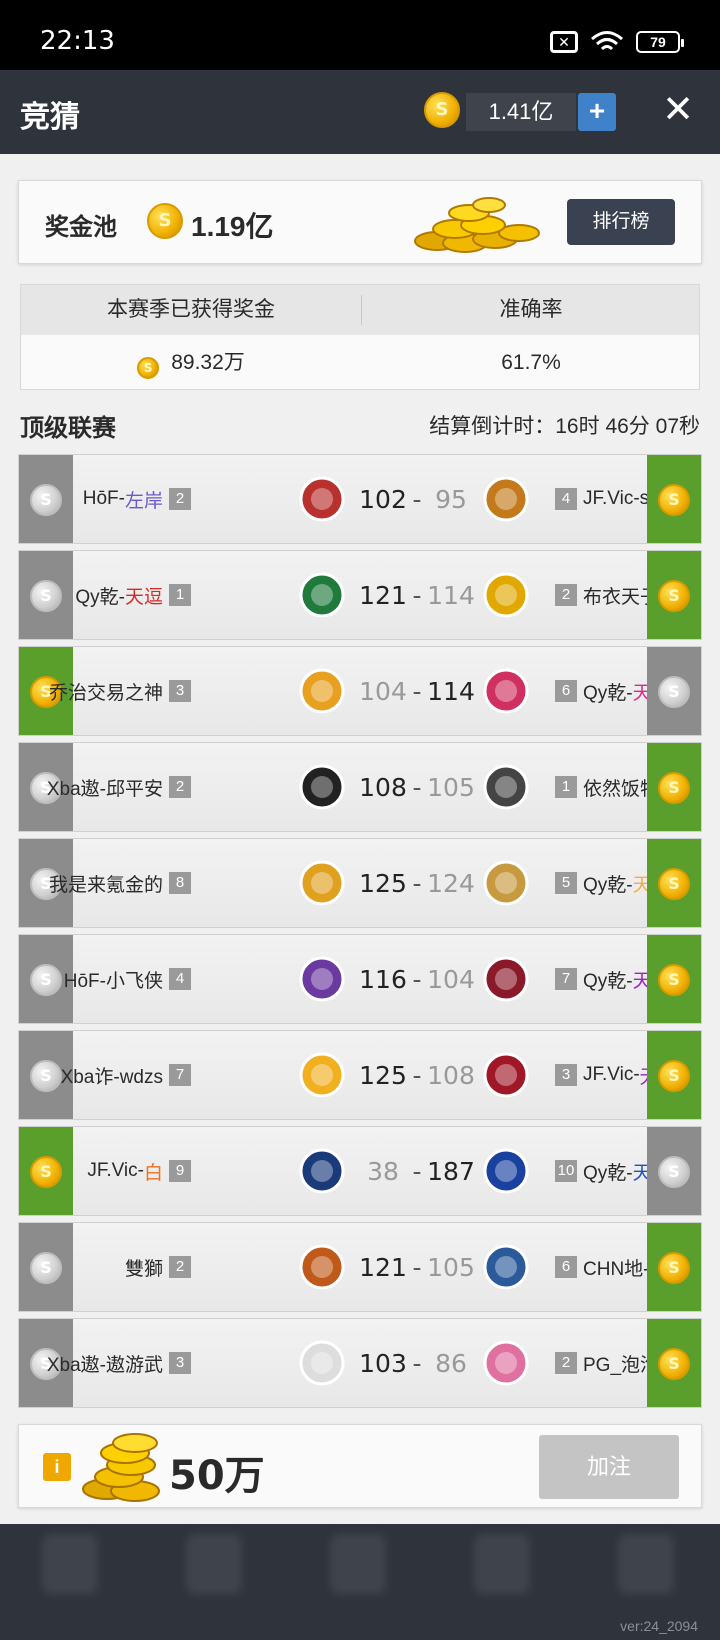 The width and height of the screenshot is (720, 1640). What do you see at coordinates (566, 1171) in the screenshot?
I see `team-b-rank: 10` at bounding box center [566, 1171].